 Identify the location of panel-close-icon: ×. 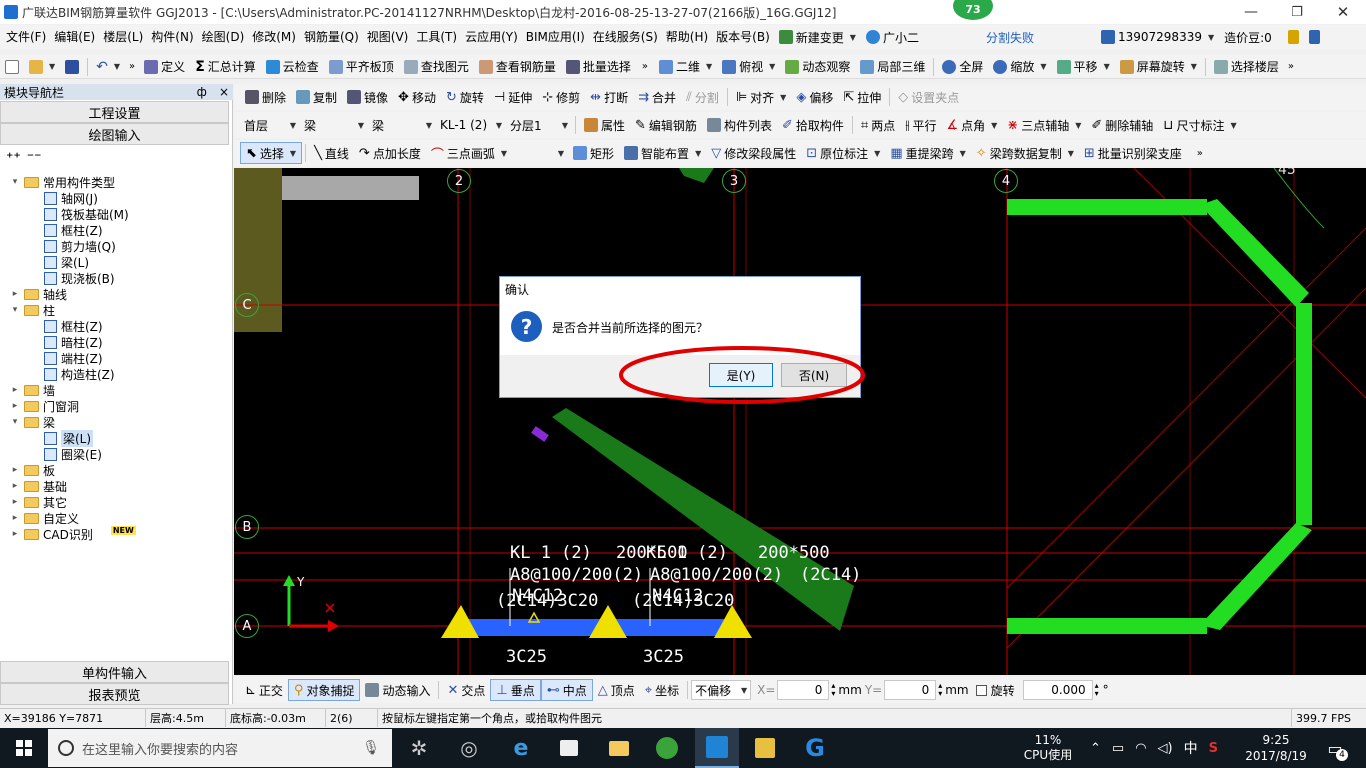
(224, 92).